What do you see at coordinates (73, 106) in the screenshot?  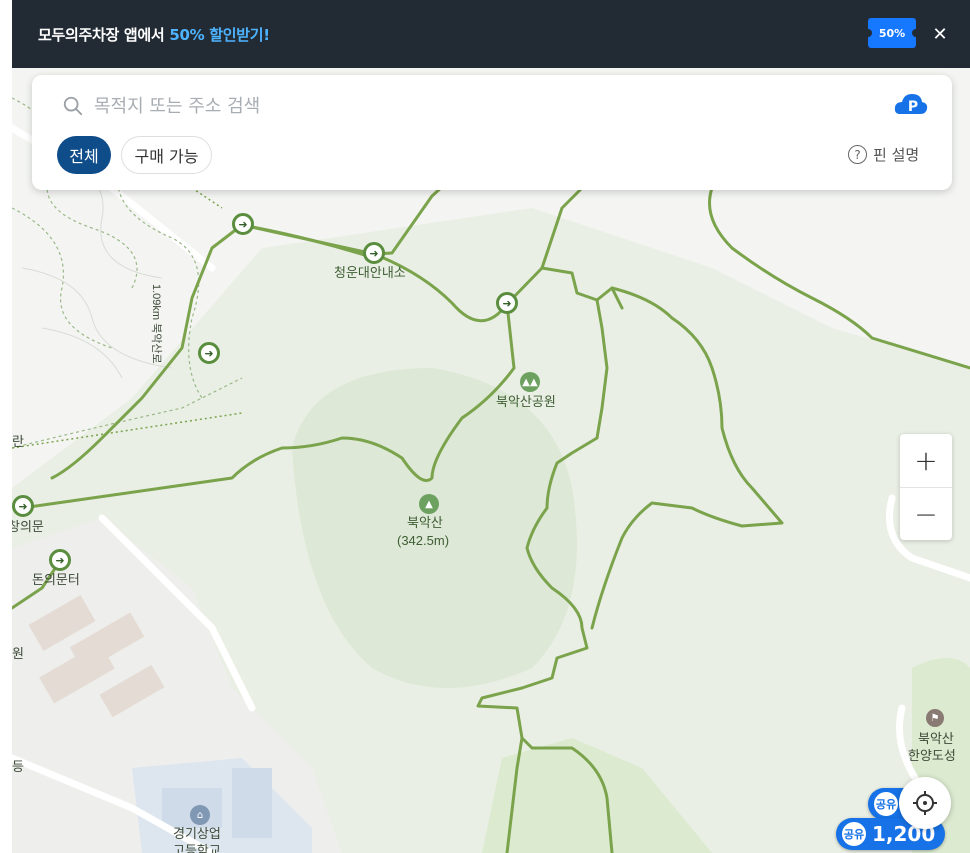 I see `search-icon` at bounding box center [73, 106].